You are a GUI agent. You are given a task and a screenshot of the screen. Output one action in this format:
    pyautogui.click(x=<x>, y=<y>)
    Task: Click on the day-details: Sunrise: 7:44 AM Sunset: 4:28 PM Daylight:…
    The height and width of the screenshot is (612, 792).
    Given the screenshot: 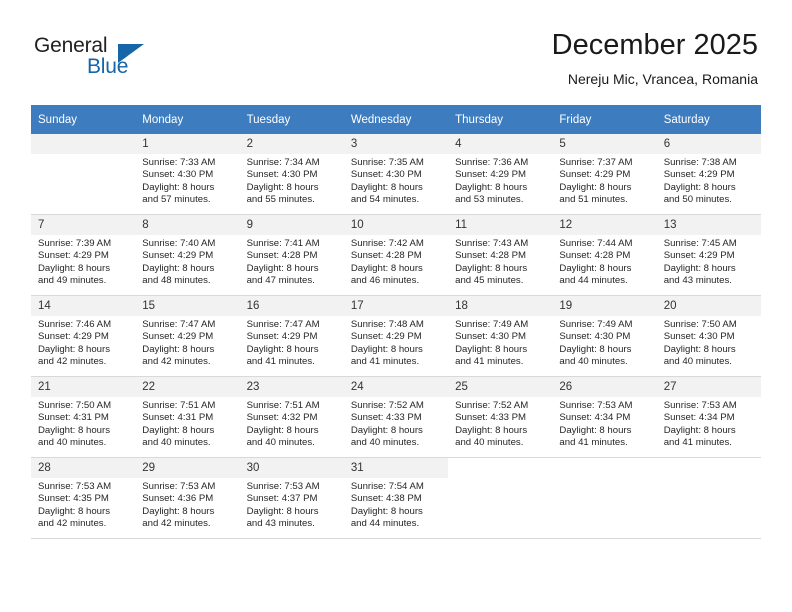 What is the action you would take?
    pyautogui.click(x=604, y=261)
    